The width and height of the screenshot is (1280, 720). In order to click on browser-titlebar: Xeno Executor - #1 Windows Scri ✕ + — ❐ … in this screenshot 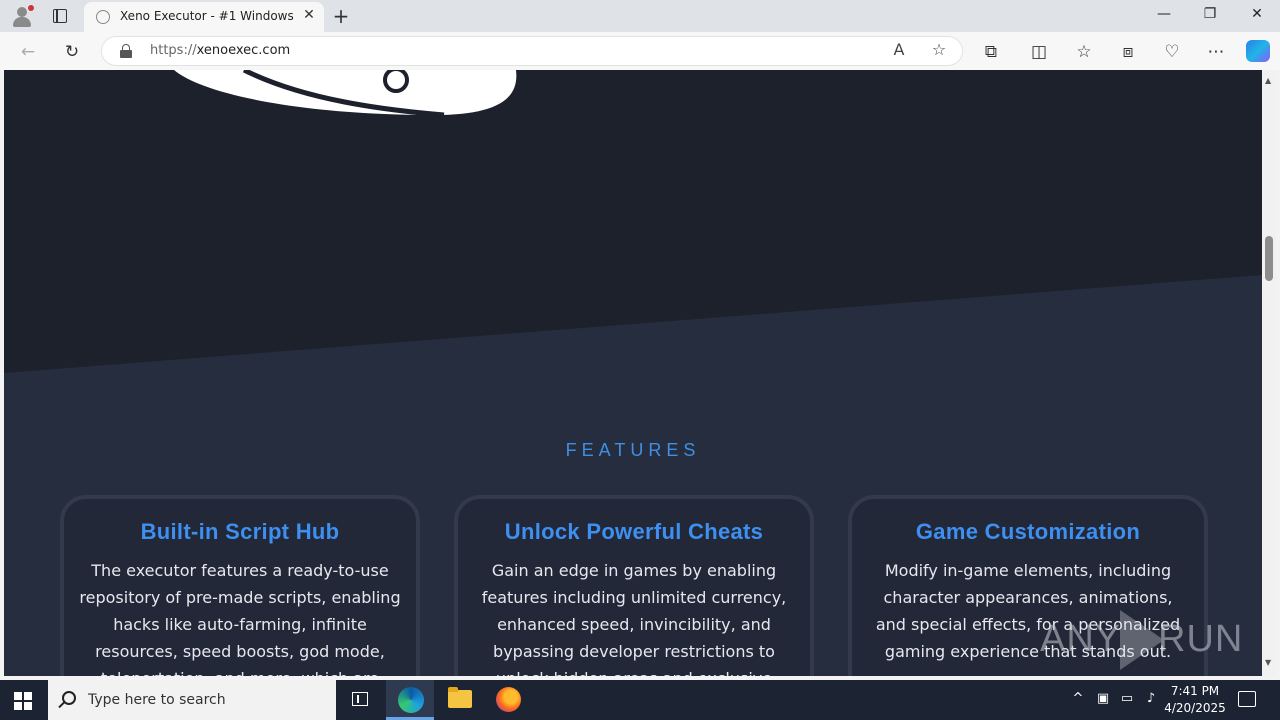, I will do `click(640, 16)`.